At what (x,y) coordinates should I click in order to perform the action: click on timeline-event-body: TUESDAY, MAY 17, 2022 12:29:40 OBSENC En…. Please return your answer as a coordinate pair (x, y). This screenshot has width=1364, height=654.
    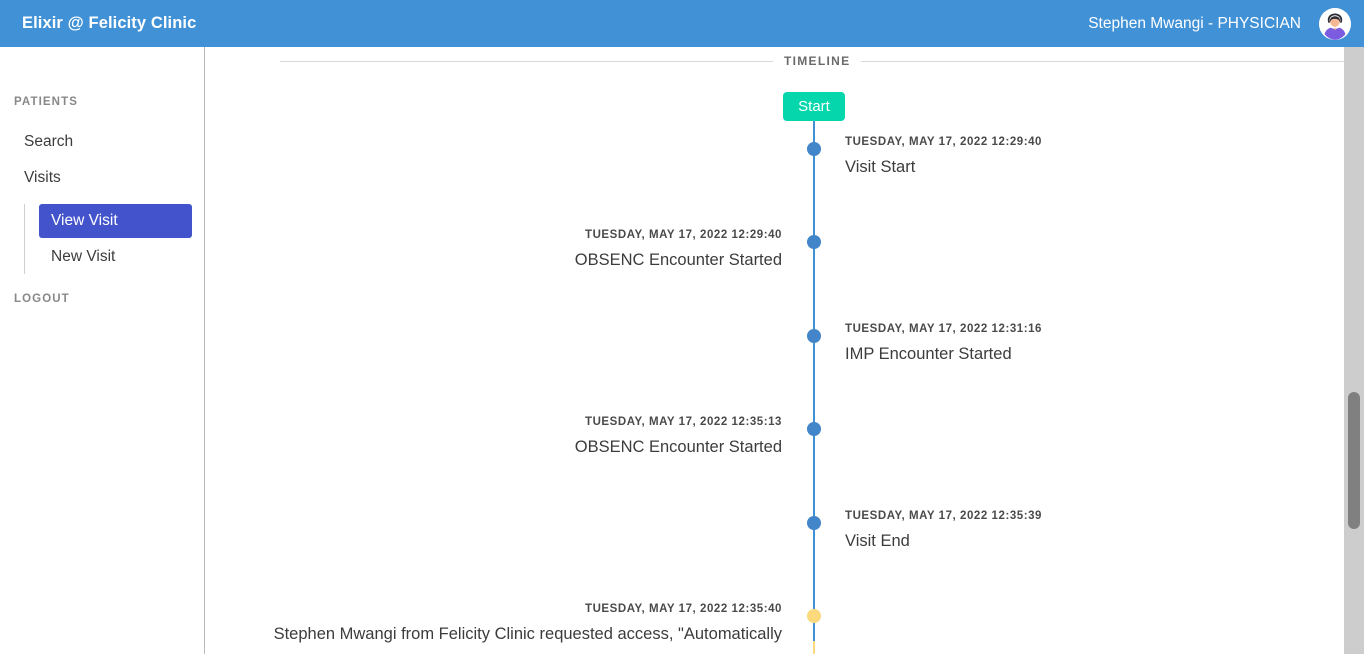
    Looking at the image, I should click on (494, 250).